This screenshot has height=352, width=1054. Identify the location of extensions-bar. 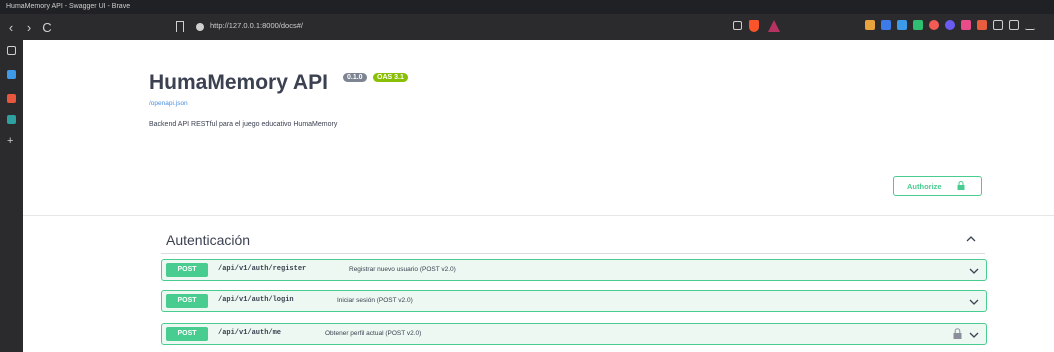
(950, 25).